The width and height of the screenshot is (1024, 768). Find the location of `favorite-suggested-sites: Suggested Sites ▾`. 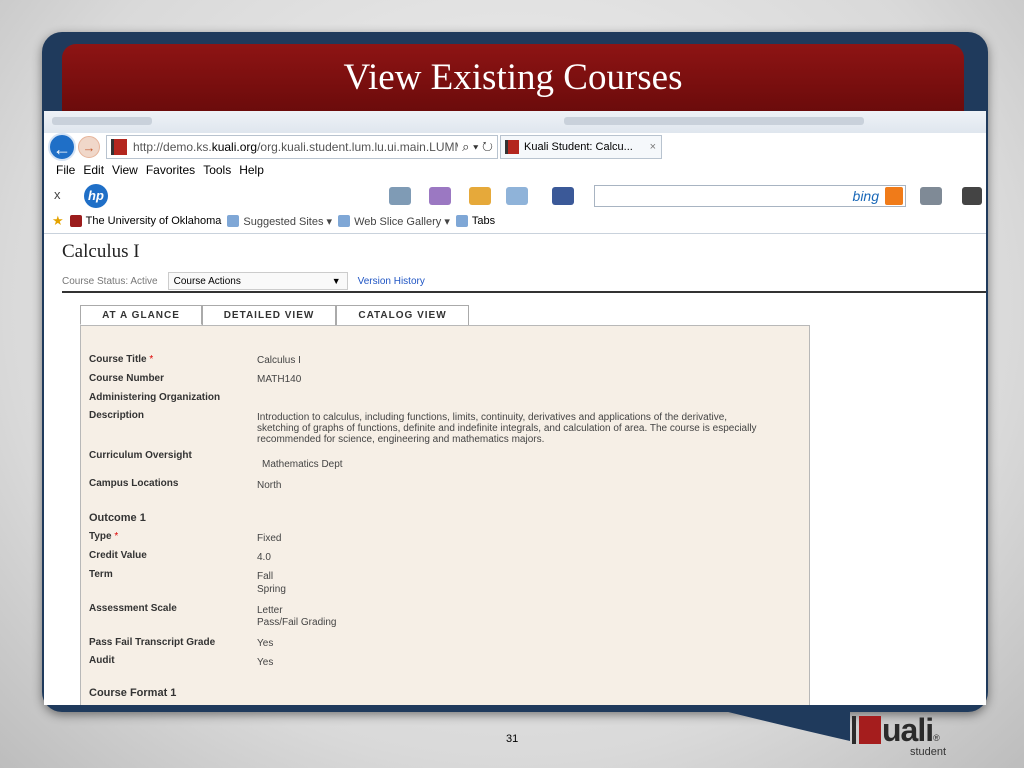

favorite-suggested-sites: Suggested Sites ▾ is located at coordinates (279, 221).